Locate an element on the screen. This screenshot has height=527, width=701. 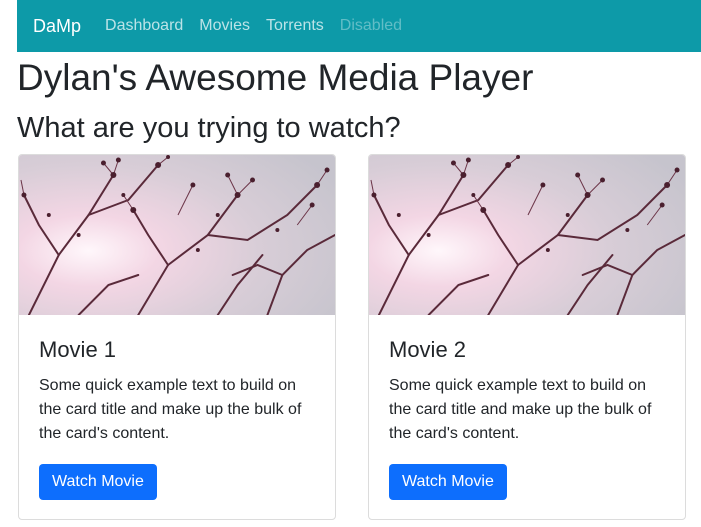
nav-link-movies: Movies is located at coordinates (224, 26).